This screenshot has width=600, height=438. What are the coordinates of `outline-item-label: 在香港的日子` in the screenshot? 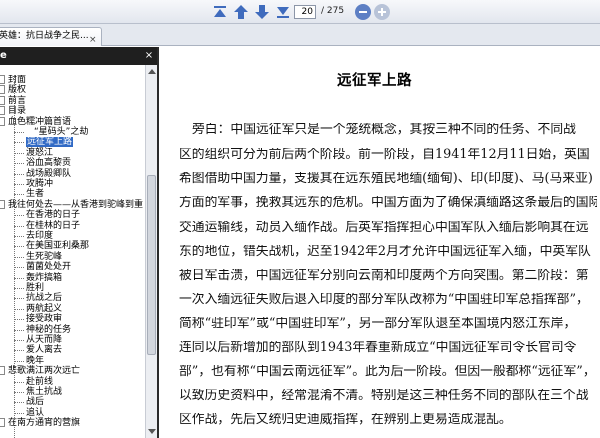 It's located at (53, 215).